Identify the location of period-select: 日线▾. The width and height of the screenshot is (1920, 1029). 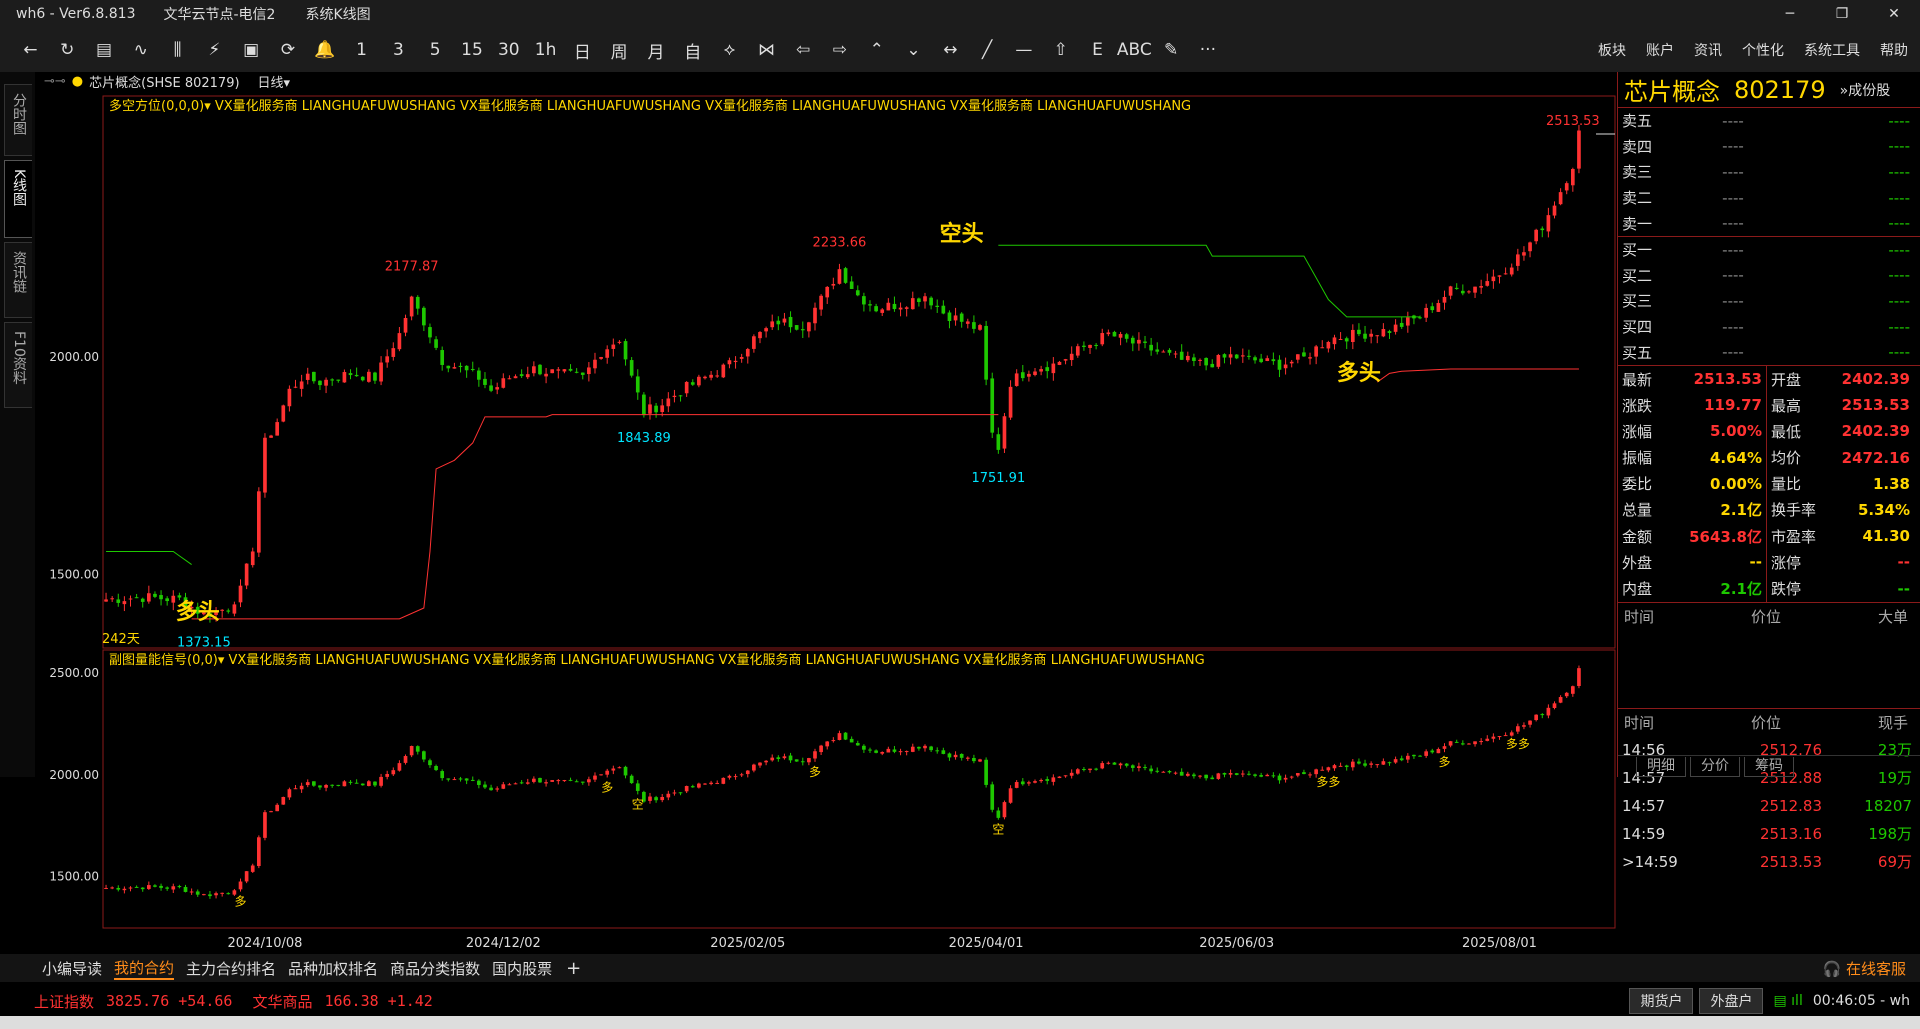
(274, 81).